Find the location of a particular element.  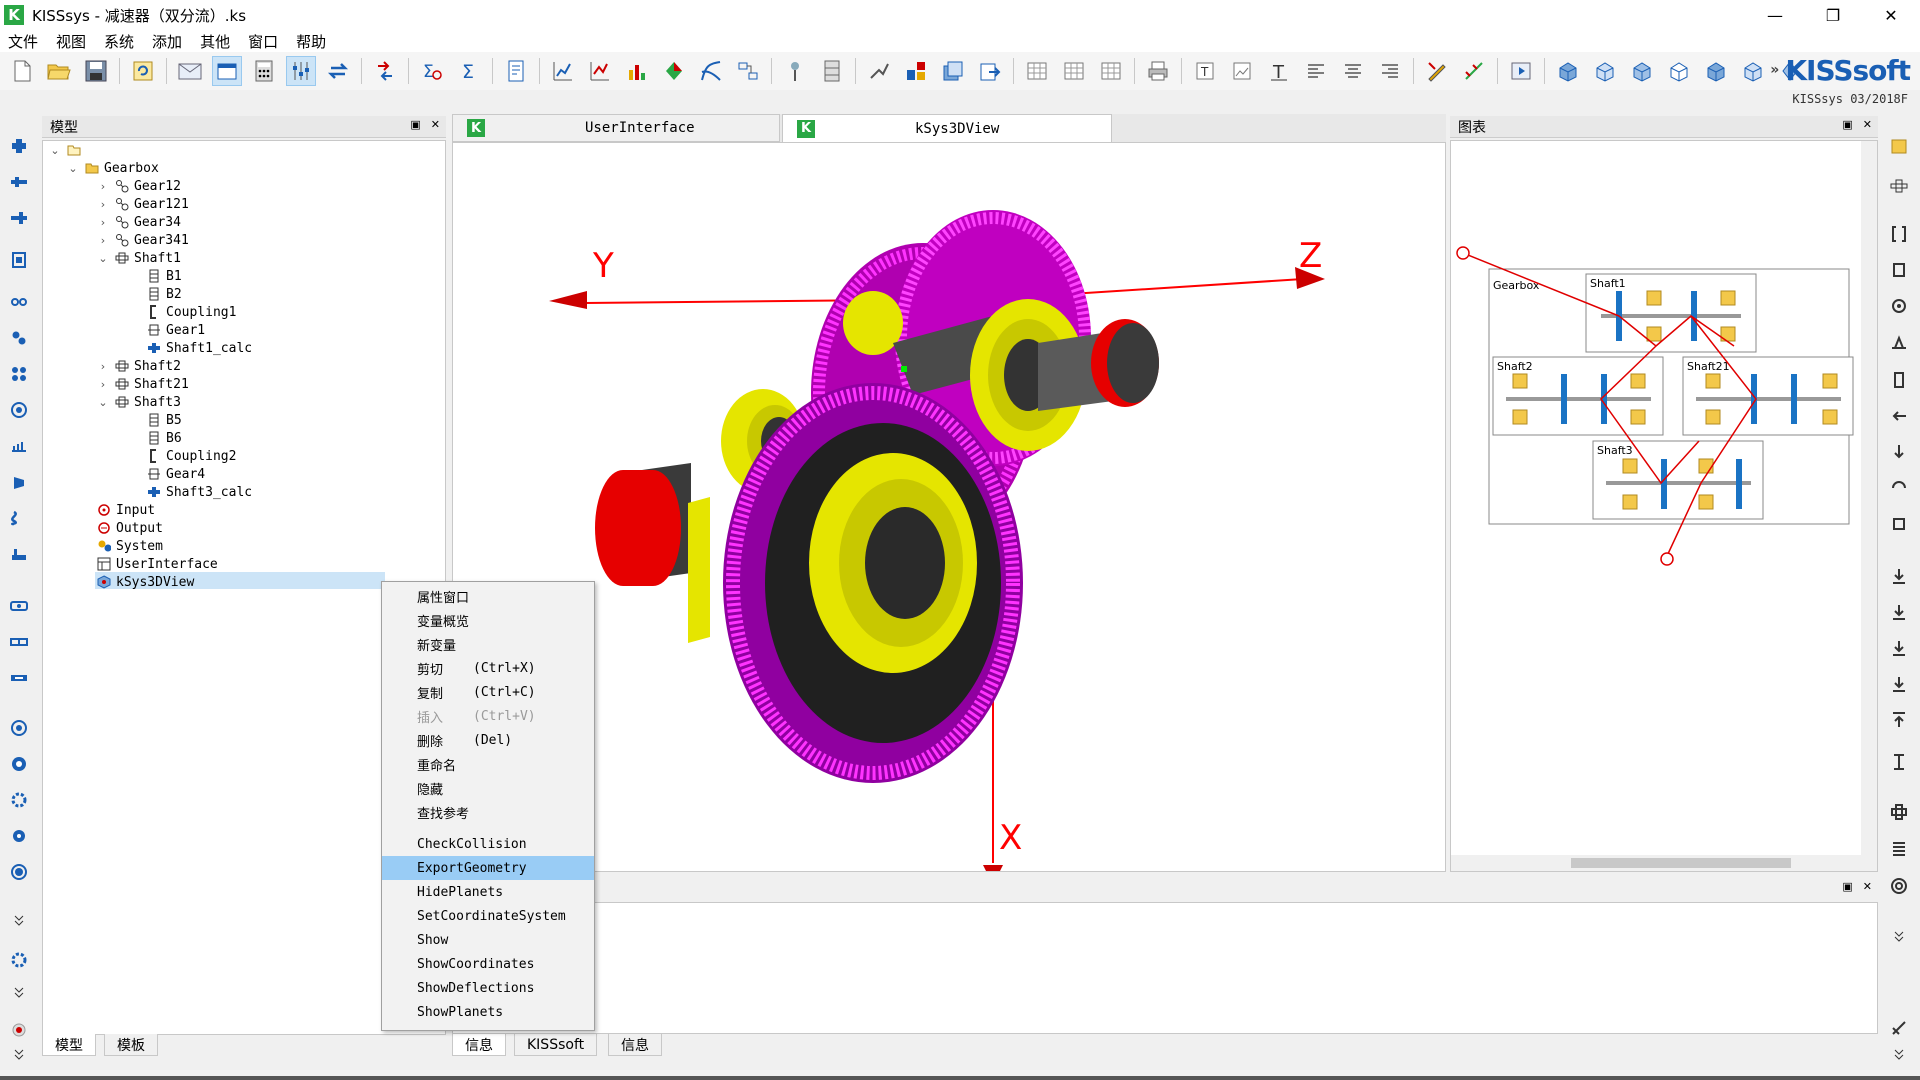

planetary-icon is located at coordinates (19, 374).